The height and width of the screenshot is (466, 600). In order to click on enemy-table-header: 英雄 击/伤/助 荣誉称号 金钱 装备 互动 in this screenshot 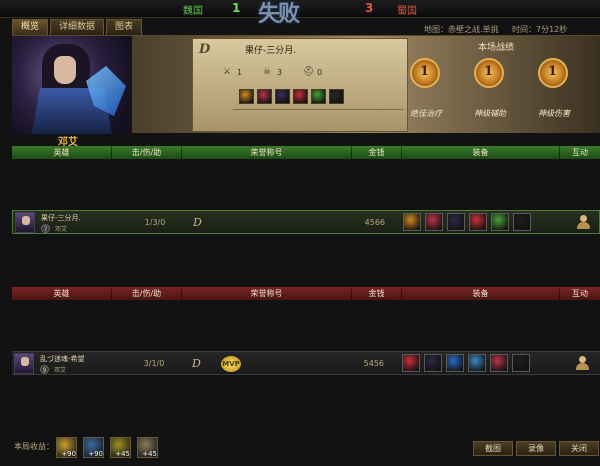, I will do `click(306, 293)`.